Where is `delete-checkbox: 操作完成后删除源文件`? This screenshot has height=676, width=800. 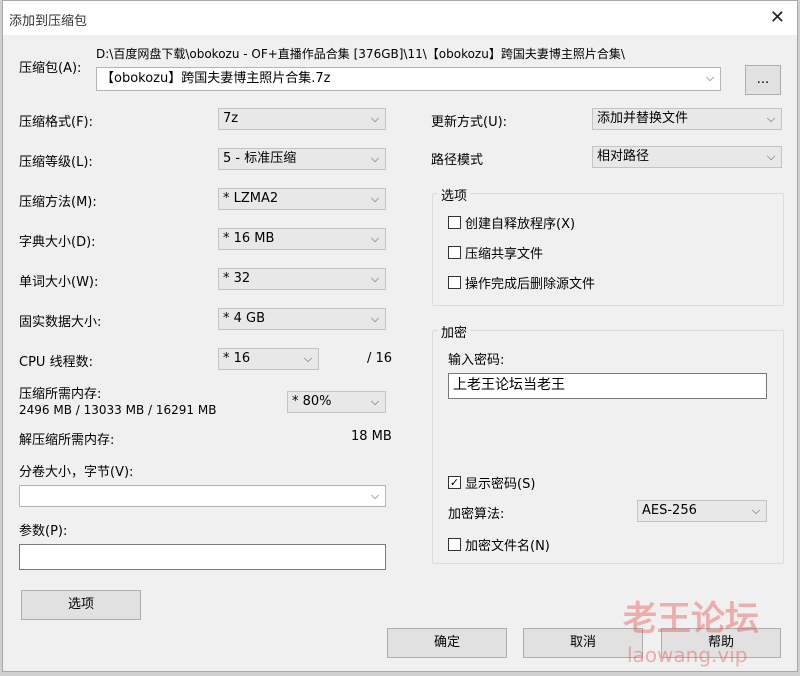 delete-checkbox: 操作完成后删除源文件 is located at coordinates (522, 282).